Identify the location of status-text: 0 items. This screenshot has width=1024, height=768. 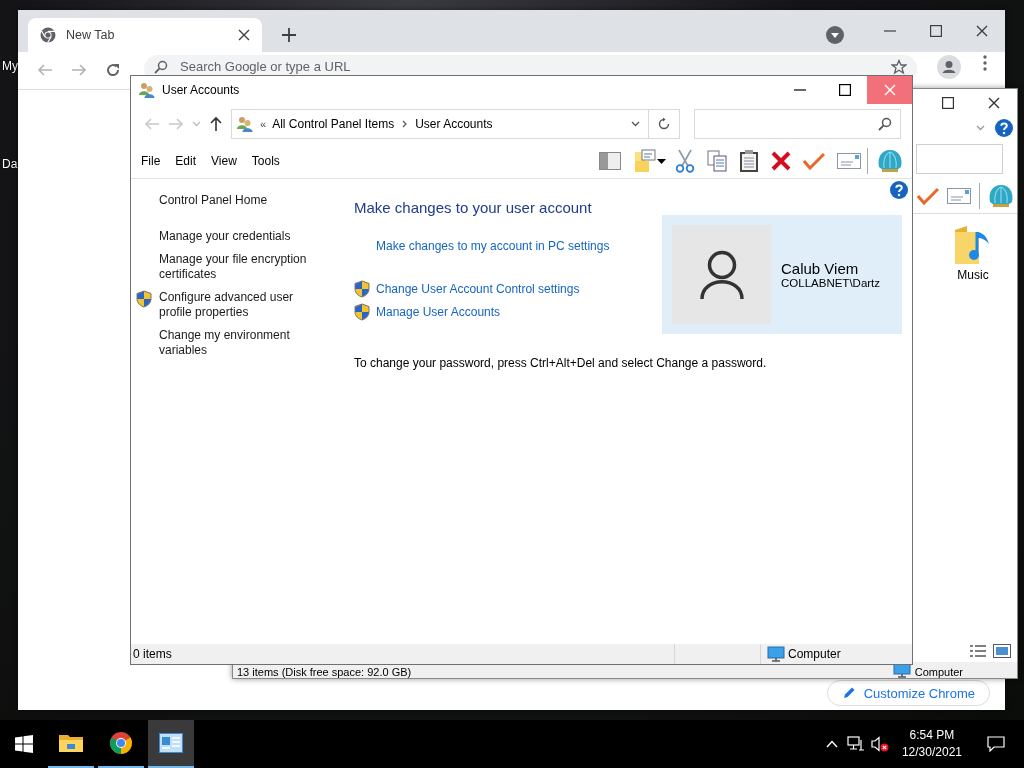
(152, 654).